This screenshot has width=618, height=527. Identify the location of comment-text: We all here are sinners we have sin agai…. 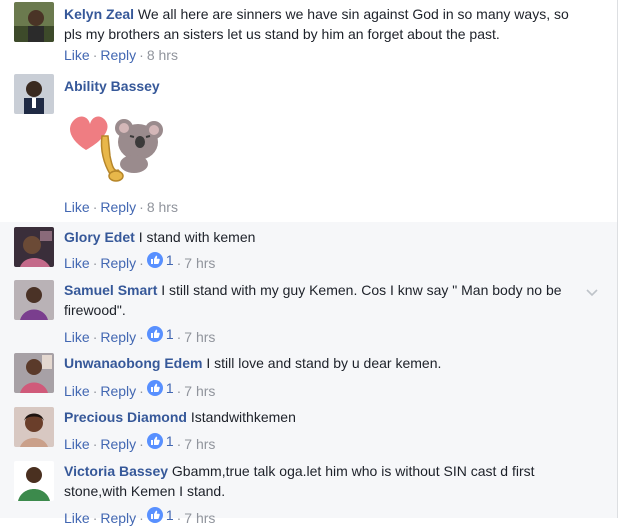
(316, 24).